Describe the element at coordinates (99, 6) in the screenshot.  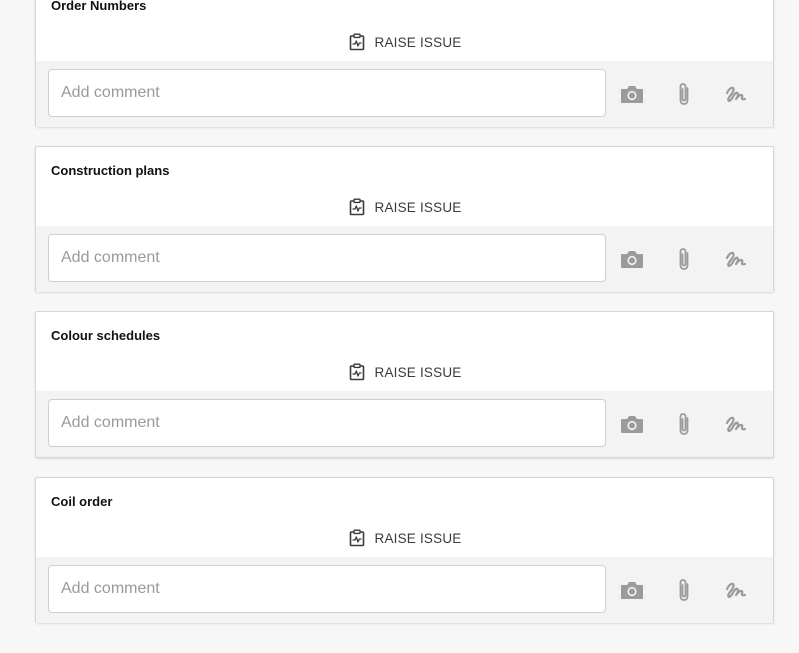
I see `card-title: Order Numbers` at that location.